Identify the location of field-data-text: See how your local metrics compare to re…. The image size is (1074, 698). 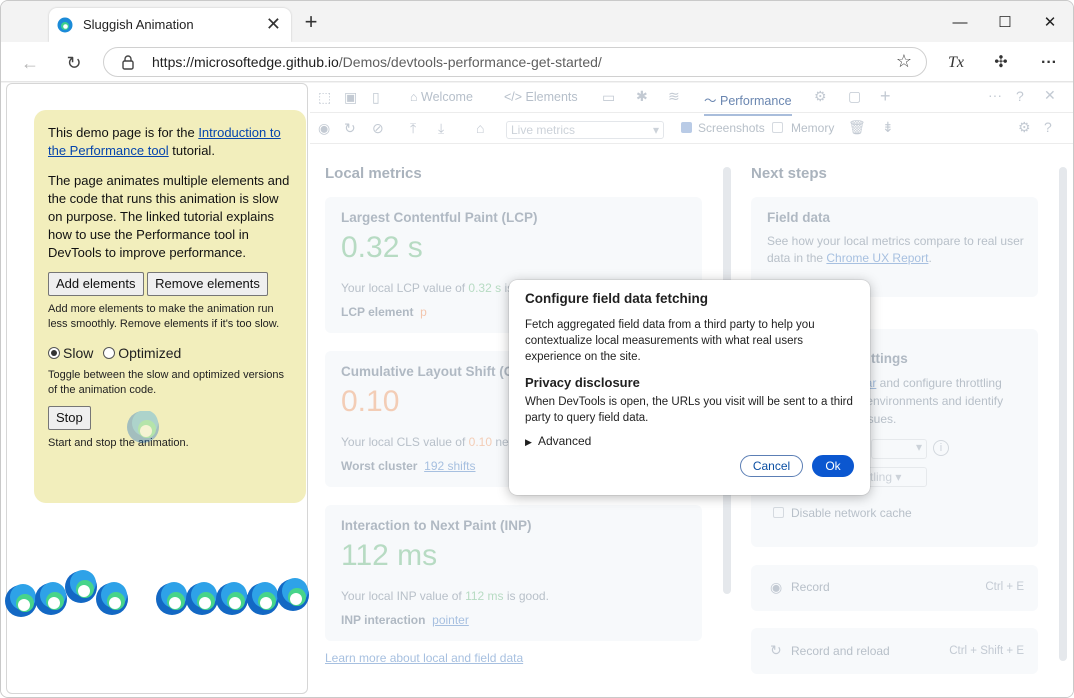
(898, 250).